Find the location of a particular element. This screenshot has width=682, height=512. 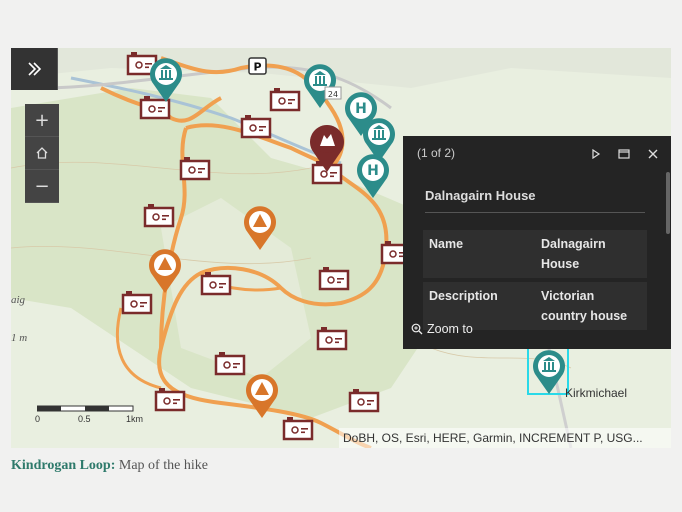

attribute-value-line: House is located at coordinates (560, 264).